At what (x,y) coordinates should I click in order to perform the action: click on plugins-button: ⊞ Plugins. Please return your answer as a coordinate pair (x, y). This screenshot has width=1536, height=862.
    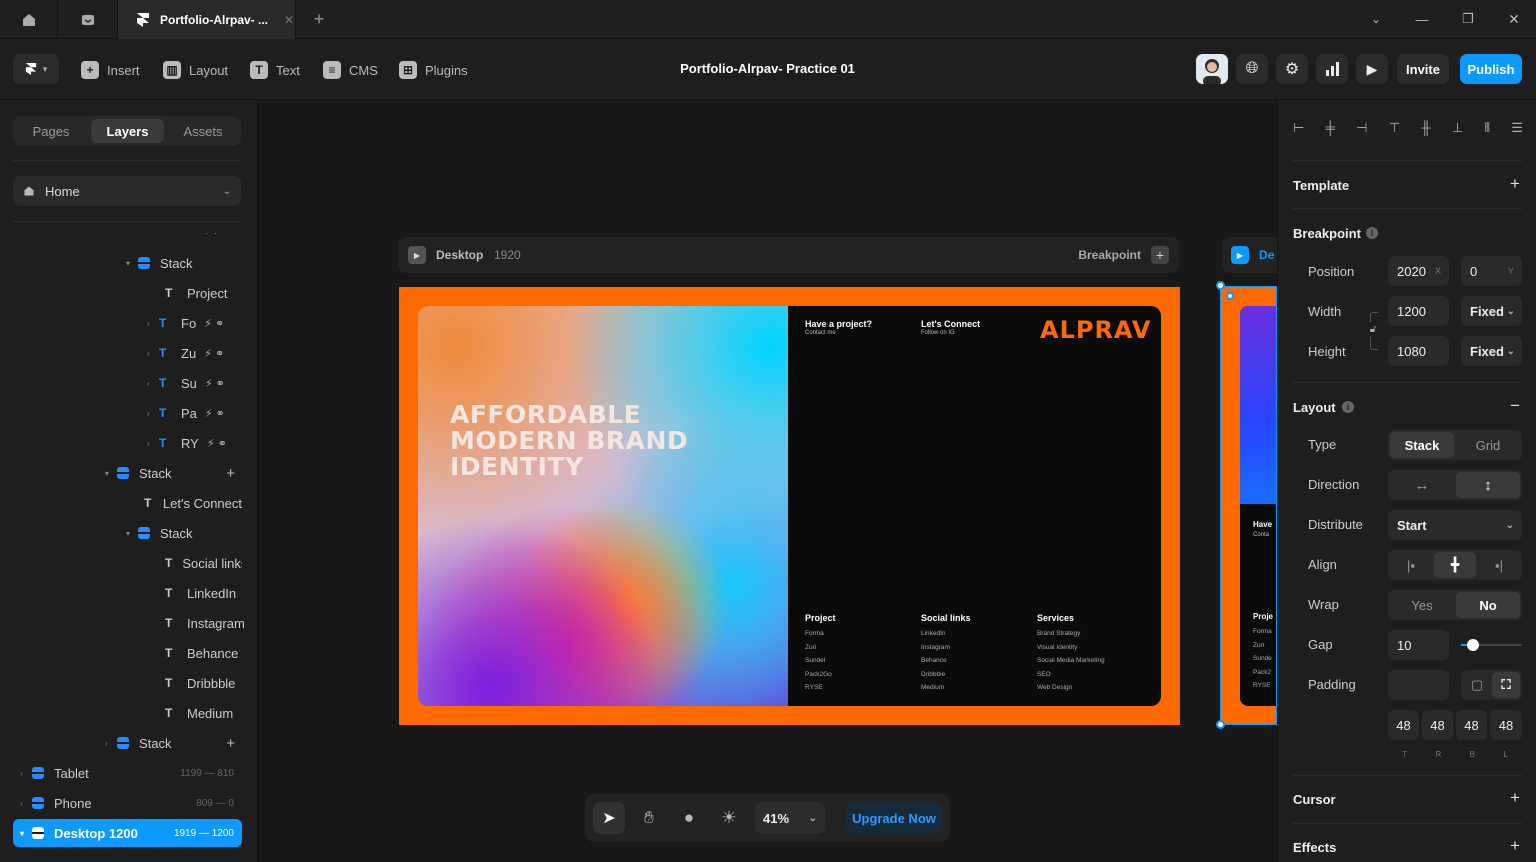
    Looking at the image, I should click on (433, 70).